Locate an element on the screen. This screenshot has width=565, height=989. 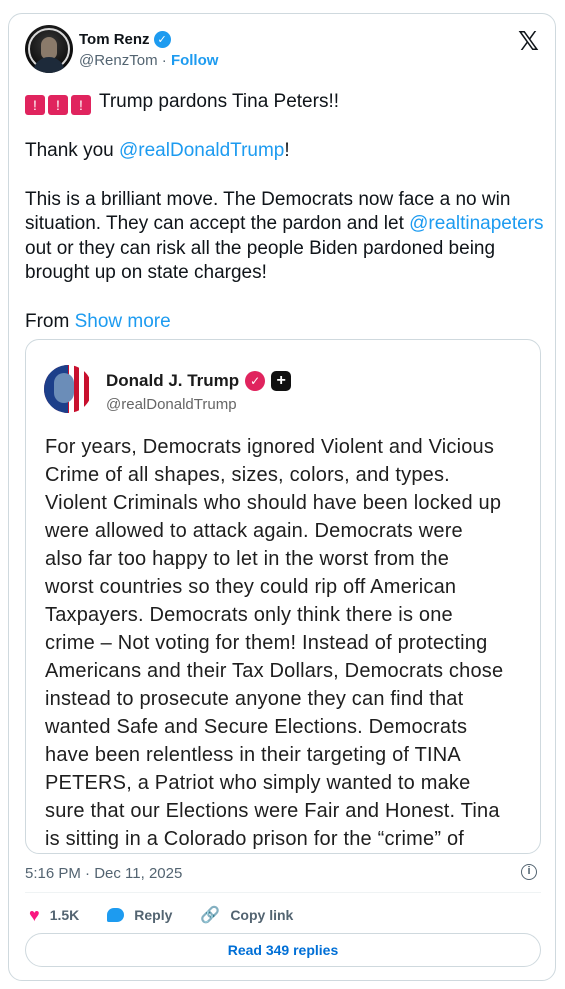
thanks-suffix: ! is located at coordinates (287, 150).